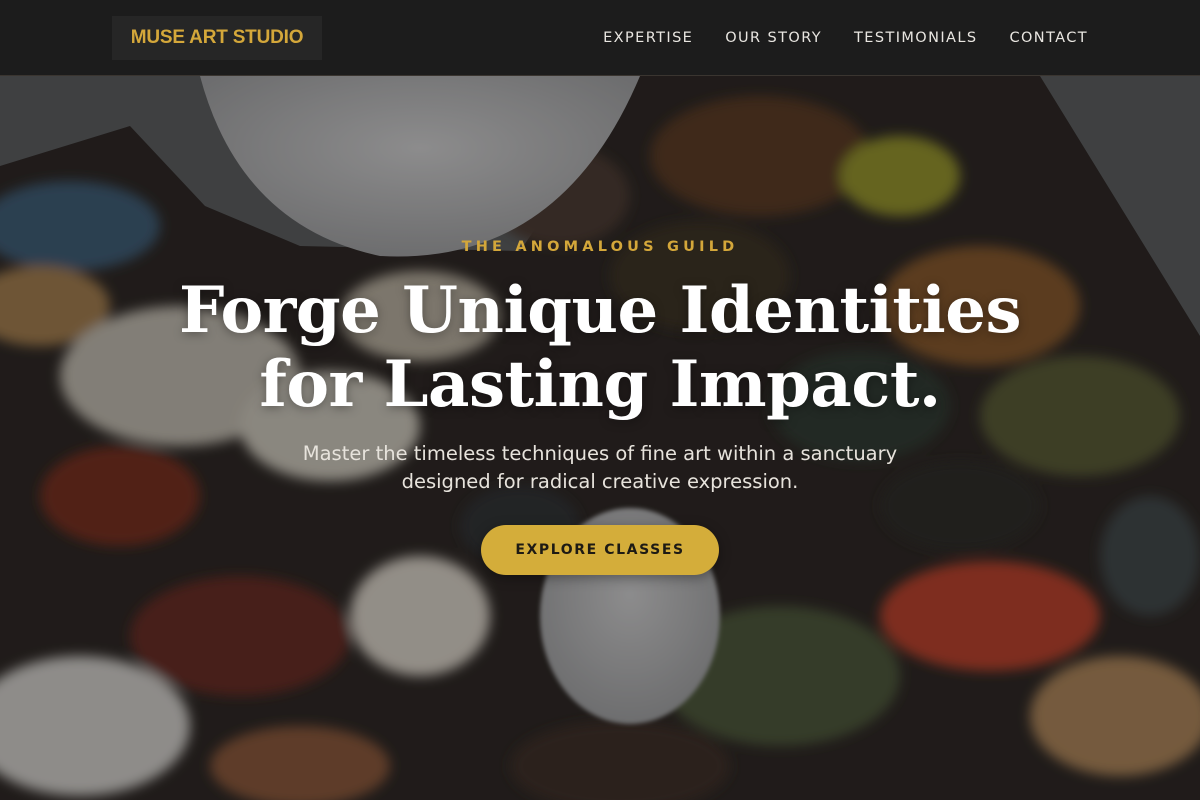 The height and width of the screenshot is (800, 1200). I want to click on hero-eyebrow: THE ANOMALOUS GUILD, so click(600, 247).